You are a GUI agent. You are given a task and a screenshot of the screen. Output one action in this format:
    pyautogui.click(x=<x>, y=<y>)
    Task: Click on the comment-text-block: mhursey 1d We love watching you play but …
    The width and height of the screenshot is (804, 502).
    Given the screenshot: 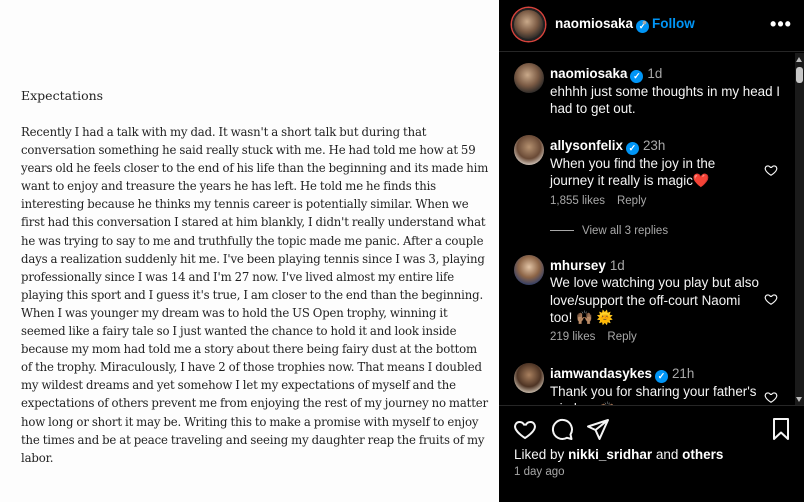 What is the action you would take?
    pyautogui.click(x=655, y=291)
    